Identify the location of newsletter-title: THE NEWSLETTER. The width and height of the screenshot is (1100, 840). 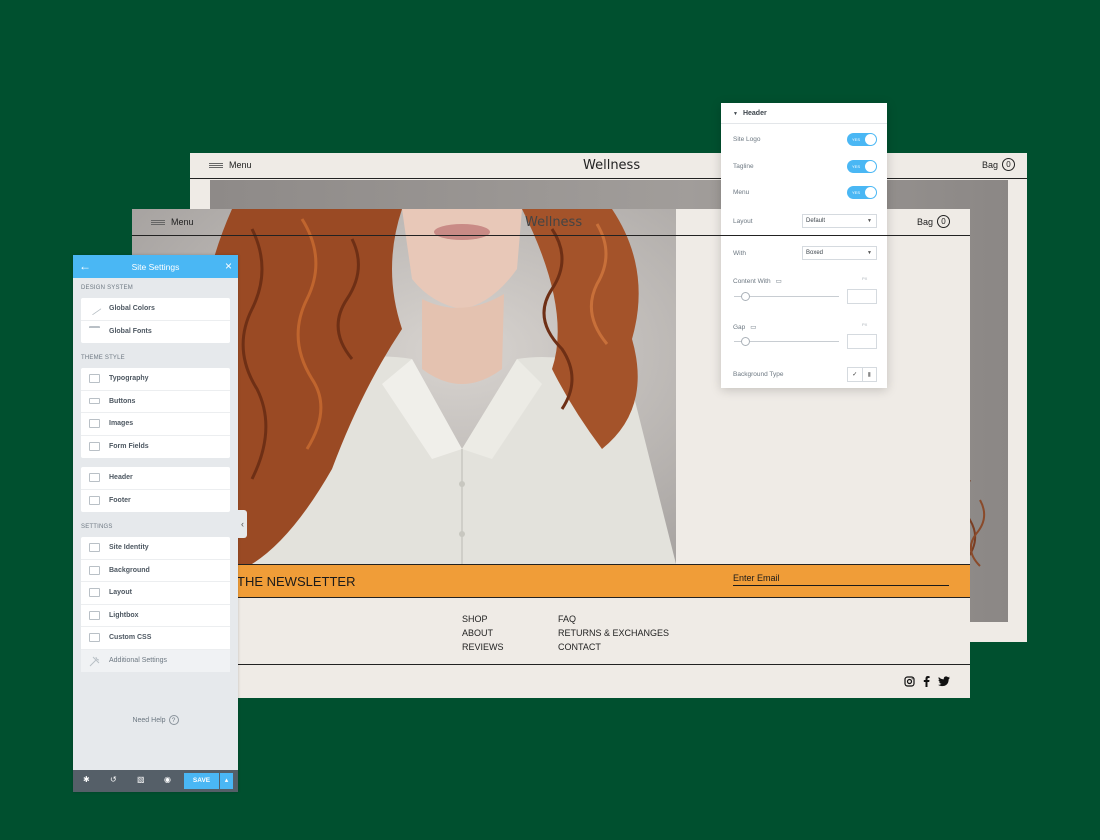
(296, 581).